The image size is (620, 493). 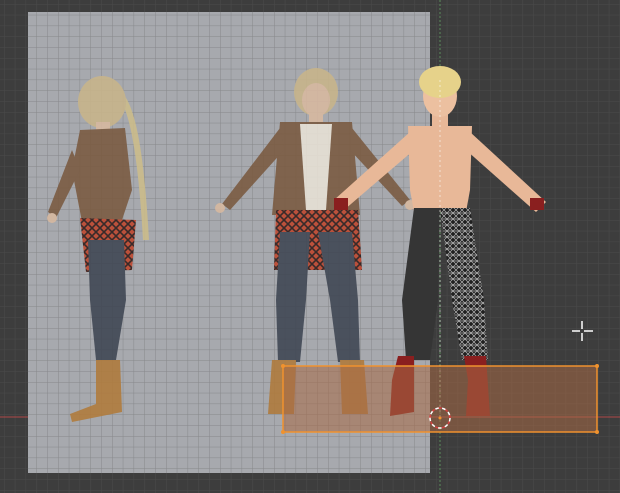 I want to click on model-left-glove, so click(x=341, y=204).